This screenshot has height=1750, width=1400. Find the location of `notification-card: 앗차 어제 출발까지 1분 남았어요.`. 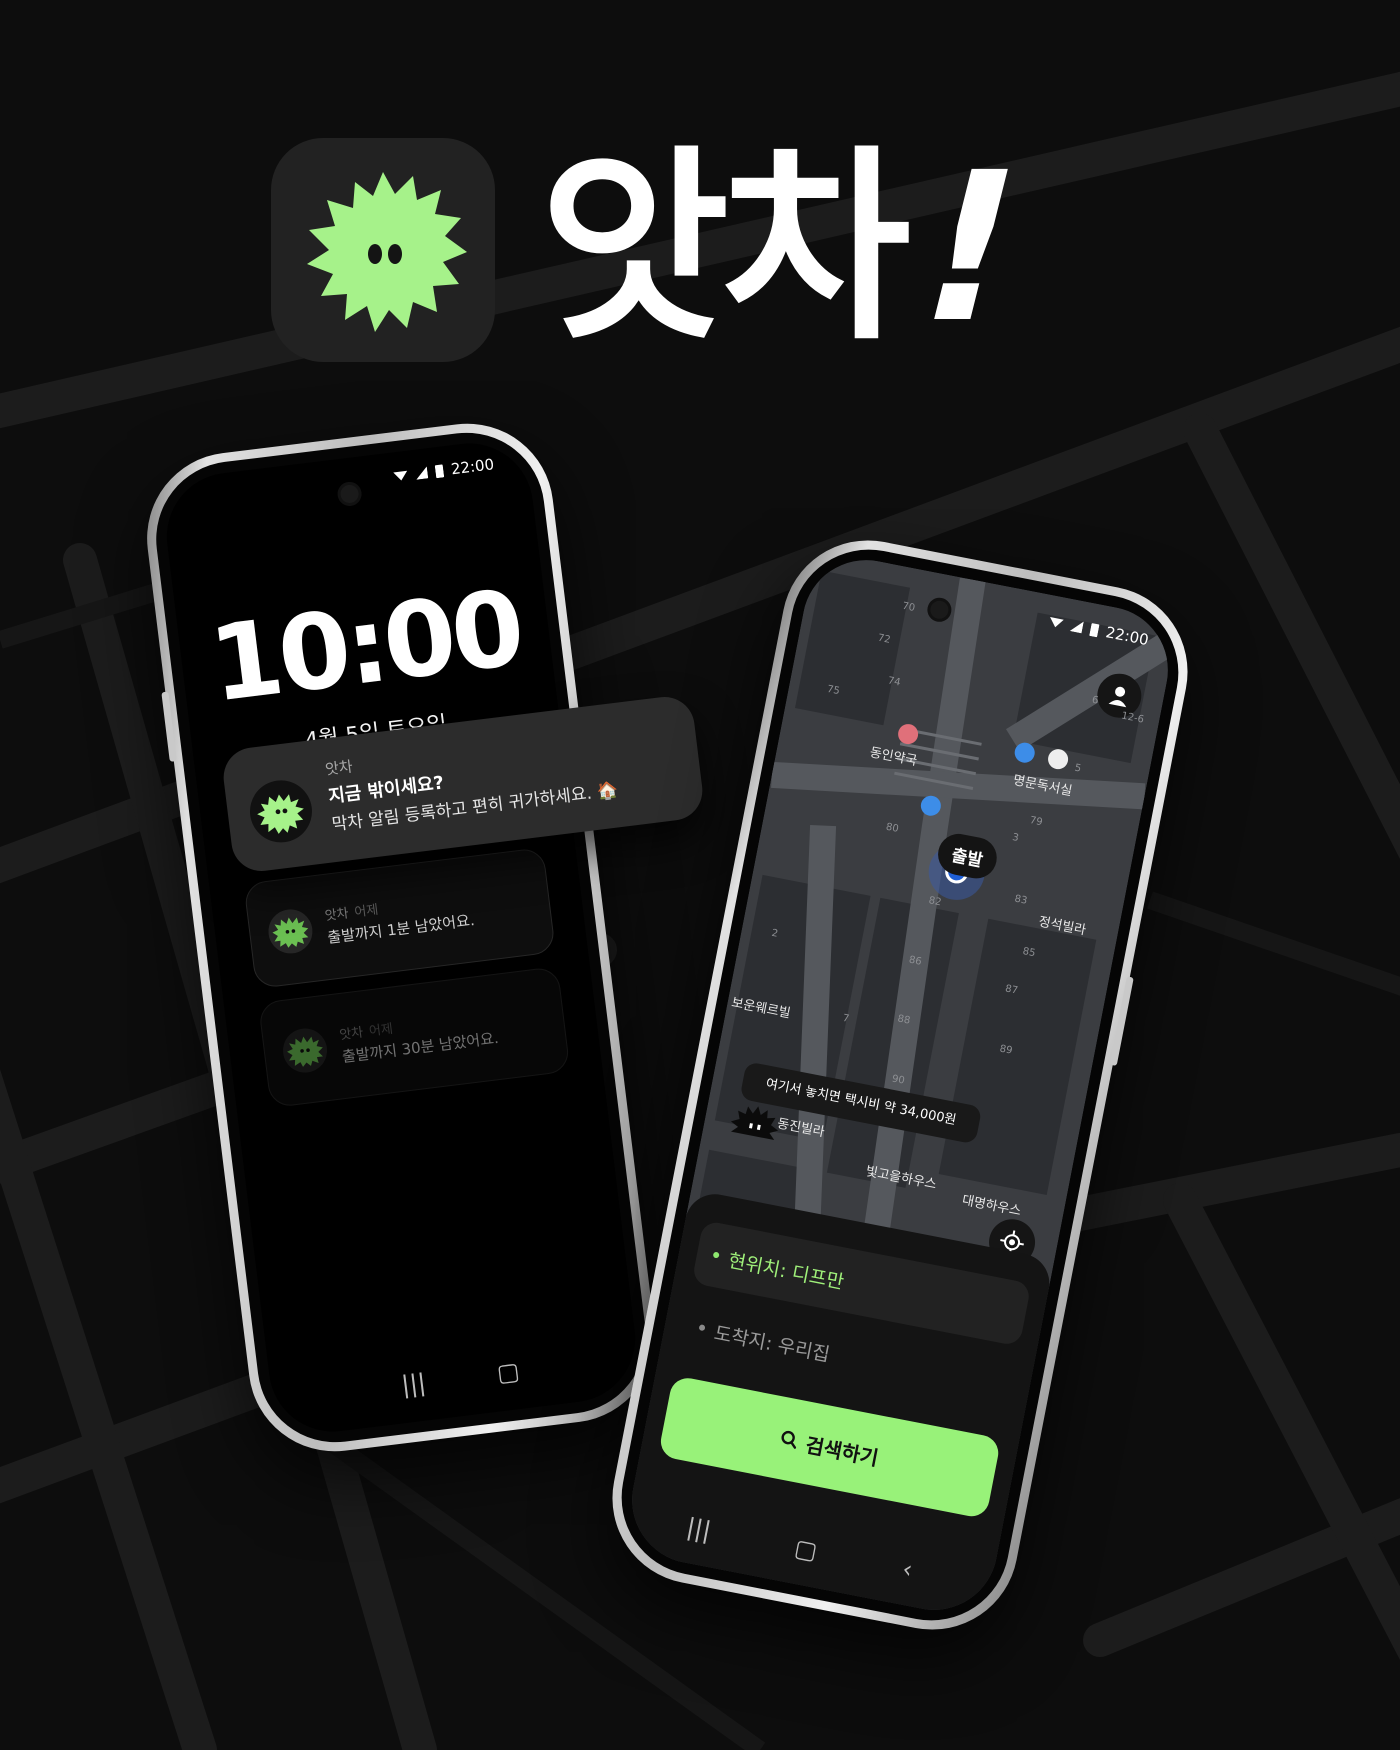

notification-card: 앗차 어제 출발까지 1분 남았어요. is located at coordinates (399, 918).